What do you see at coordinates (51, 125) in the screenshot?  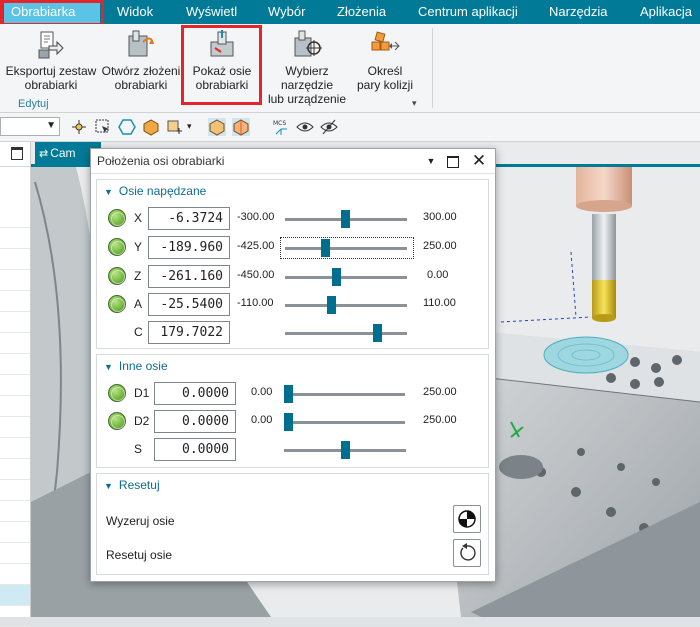 I see `chevron-down-icon: ▼` at bounding box center [51, 125].